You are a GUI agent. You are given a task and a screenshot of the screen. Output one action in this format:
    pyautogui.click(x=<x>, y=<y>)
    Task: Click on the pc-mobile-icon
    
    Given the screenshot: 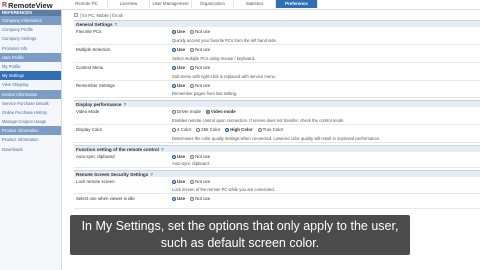 What is the action you would take?
    pyautogui.click(x=76, y=15)
    